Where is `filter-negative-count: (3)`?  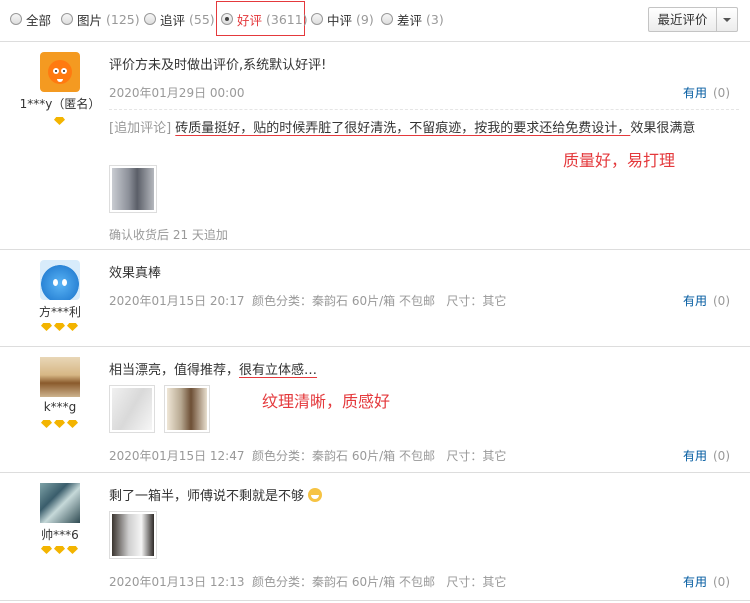
filter-negative-count: (3) is located at coordinates (435, 19).